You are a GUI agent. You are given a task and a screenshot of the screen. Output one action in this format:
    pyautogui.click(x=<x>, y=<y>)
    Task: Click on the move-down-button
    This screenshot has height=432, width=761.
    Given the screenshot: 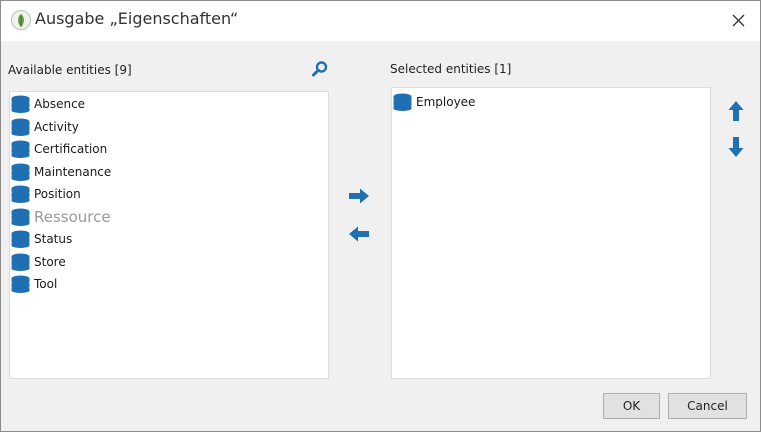 What is the action you would take?
    pyautogui.click(x=736, y=147)
    